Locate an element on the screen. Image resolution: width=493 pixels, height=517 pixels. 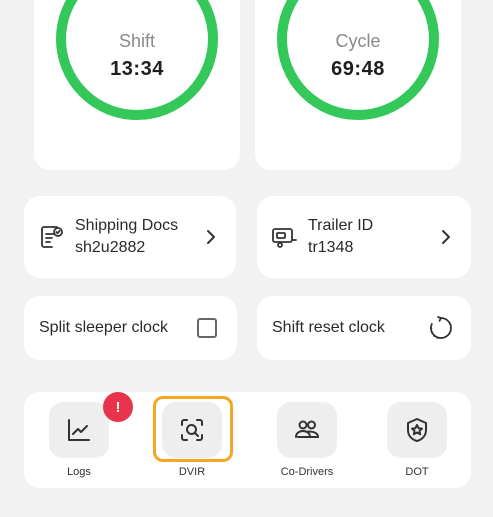
codrivers-label: Co-Drivers is located at coordinates (307, 472).